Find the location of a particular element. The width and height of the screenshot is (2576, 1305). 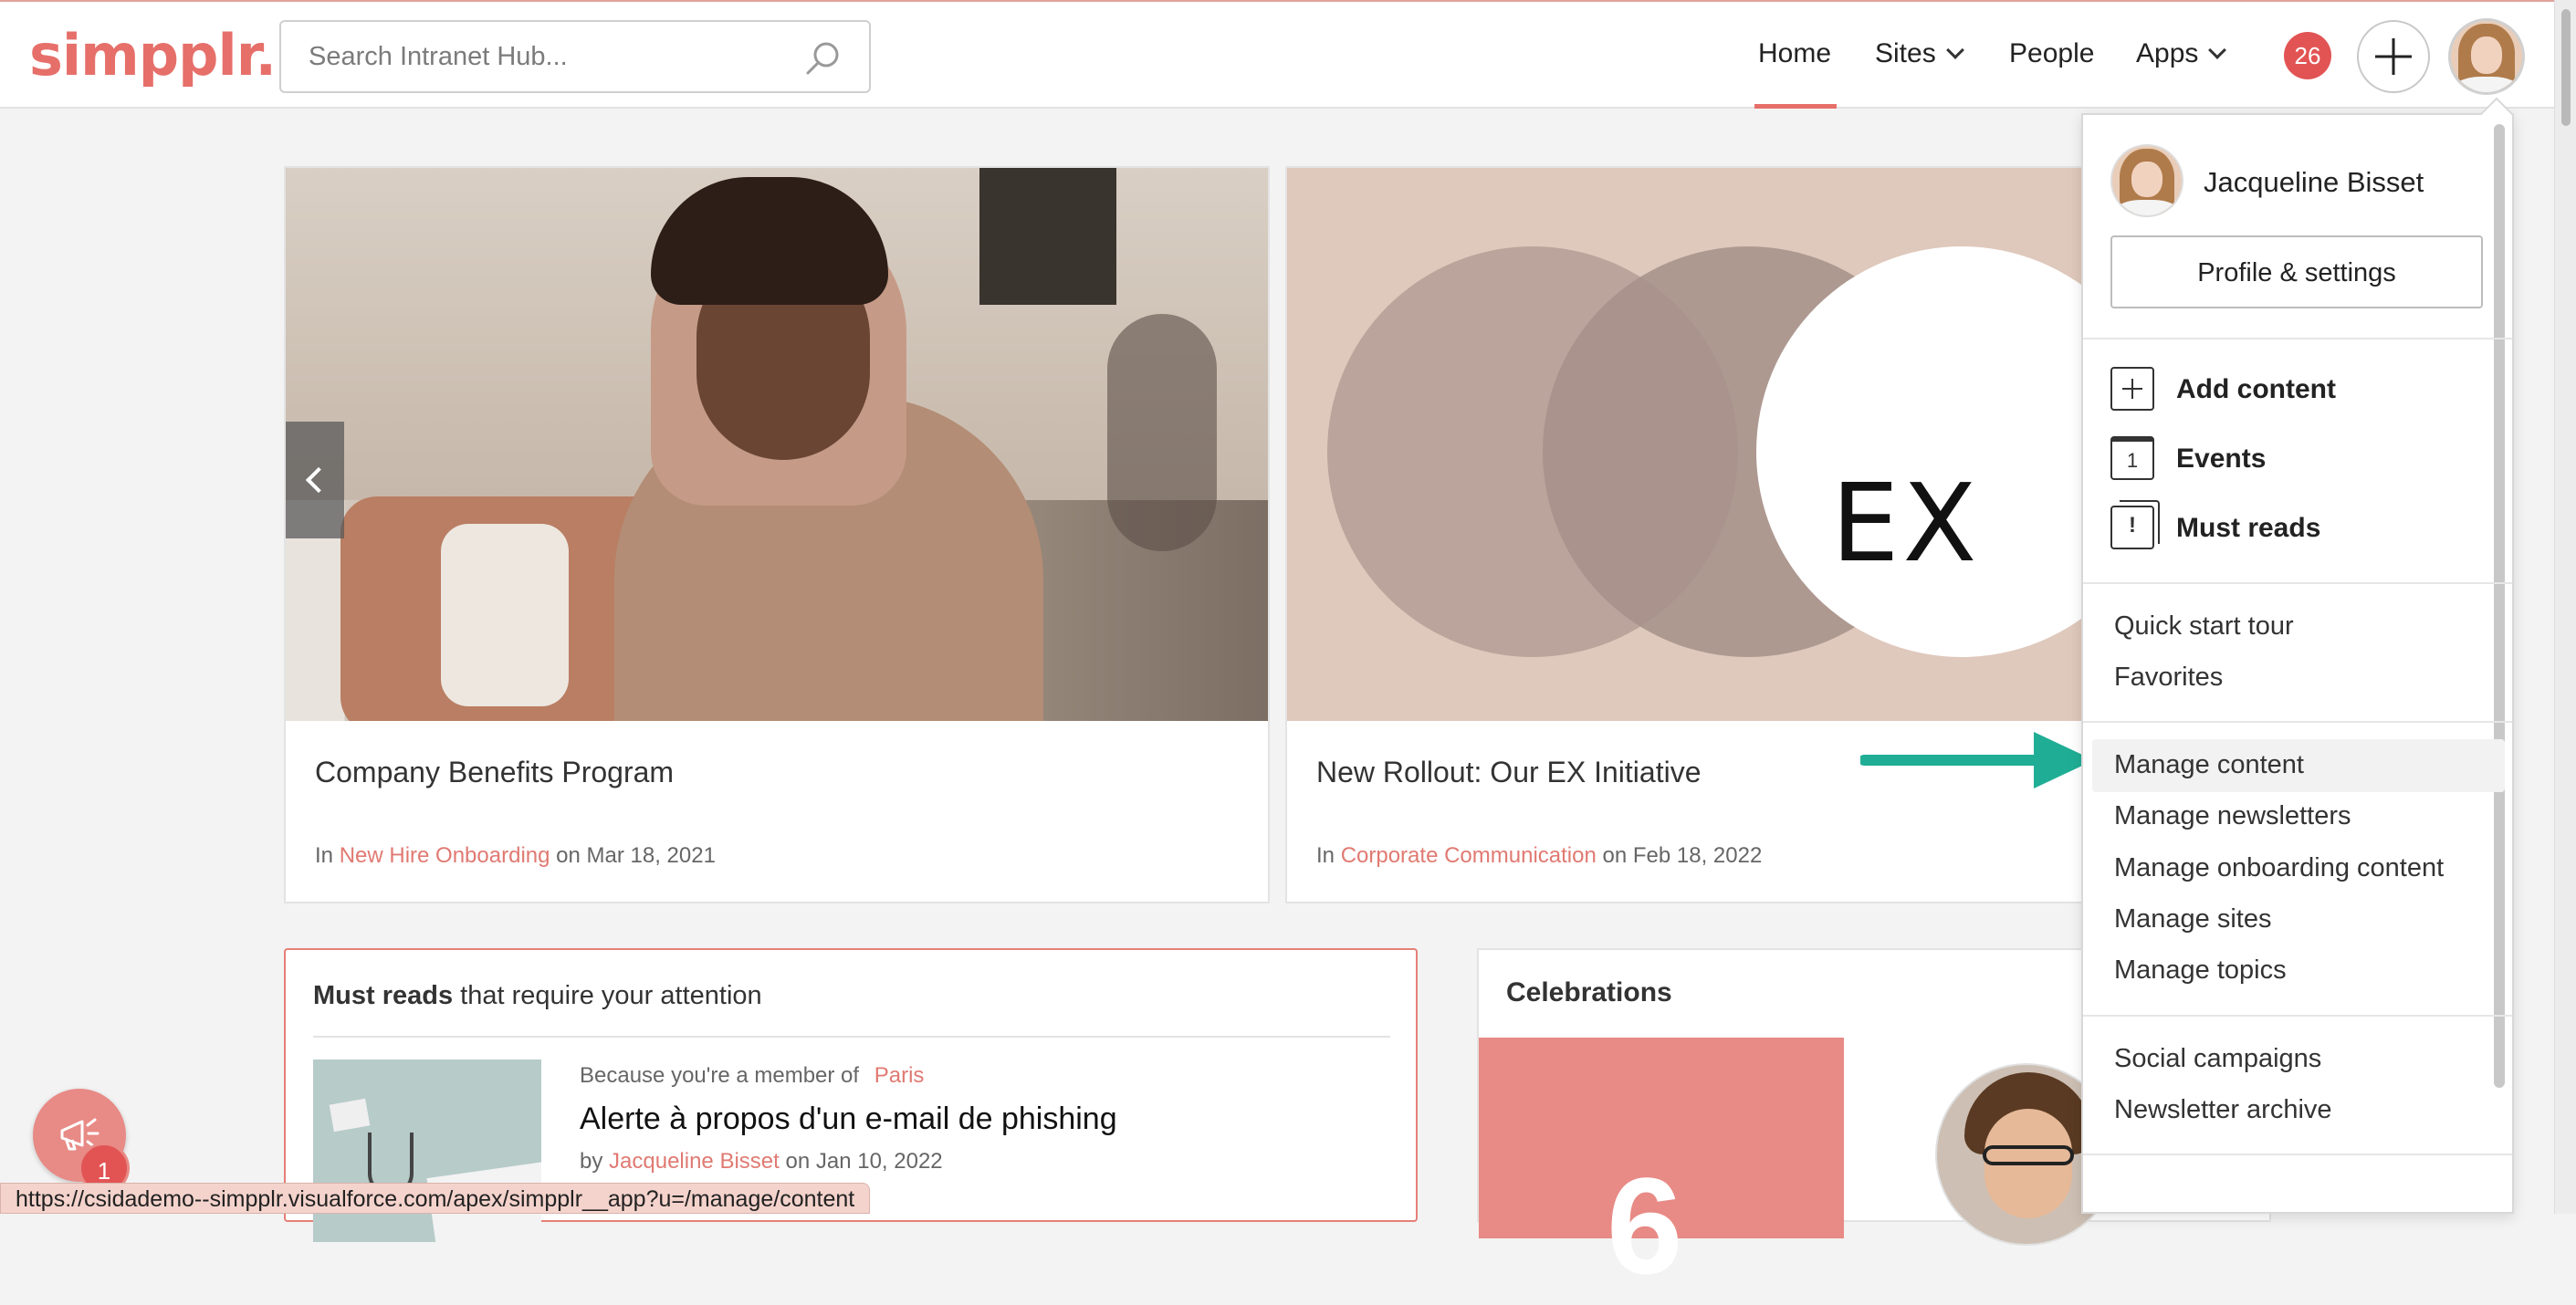

search-input is located at coordinates (553, 56).